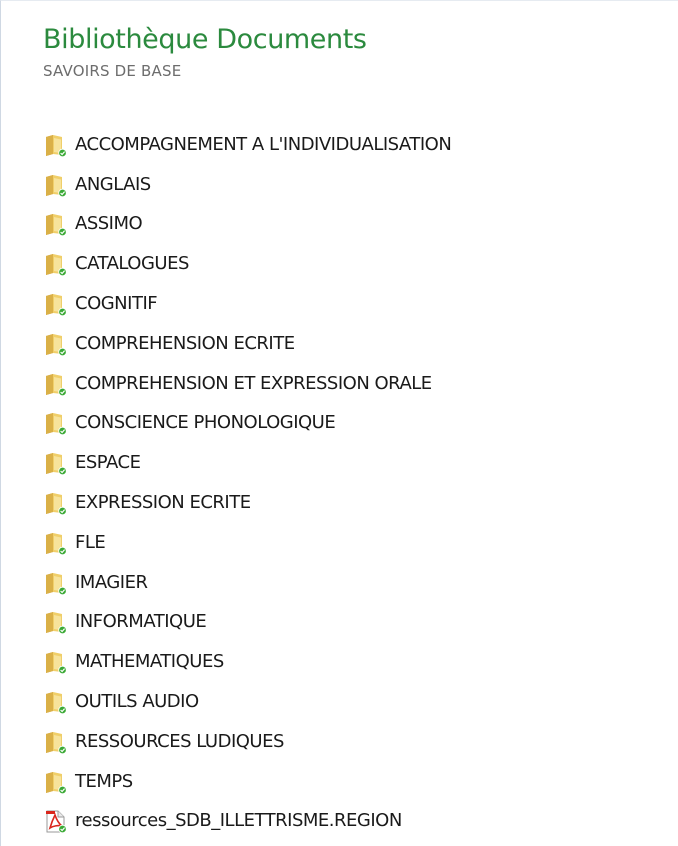 The height and width of the screenshot is (846, 678). Describe the element at coordinates (355, 463) in the screenshot. I see `folder-item: ESPACE` at that location.